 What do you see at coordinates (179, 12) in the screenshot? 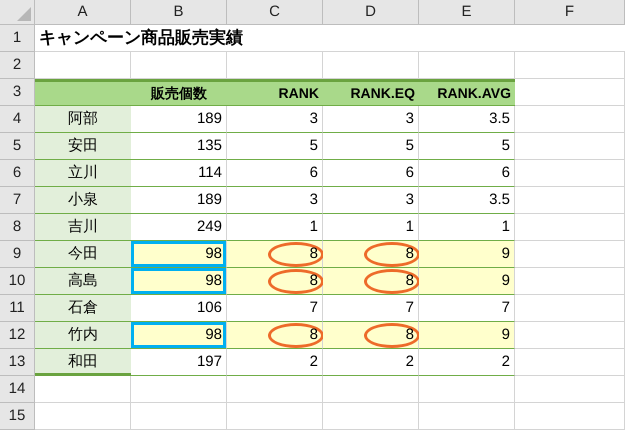
I see `column-header: B` at bounding box center [179, 12].